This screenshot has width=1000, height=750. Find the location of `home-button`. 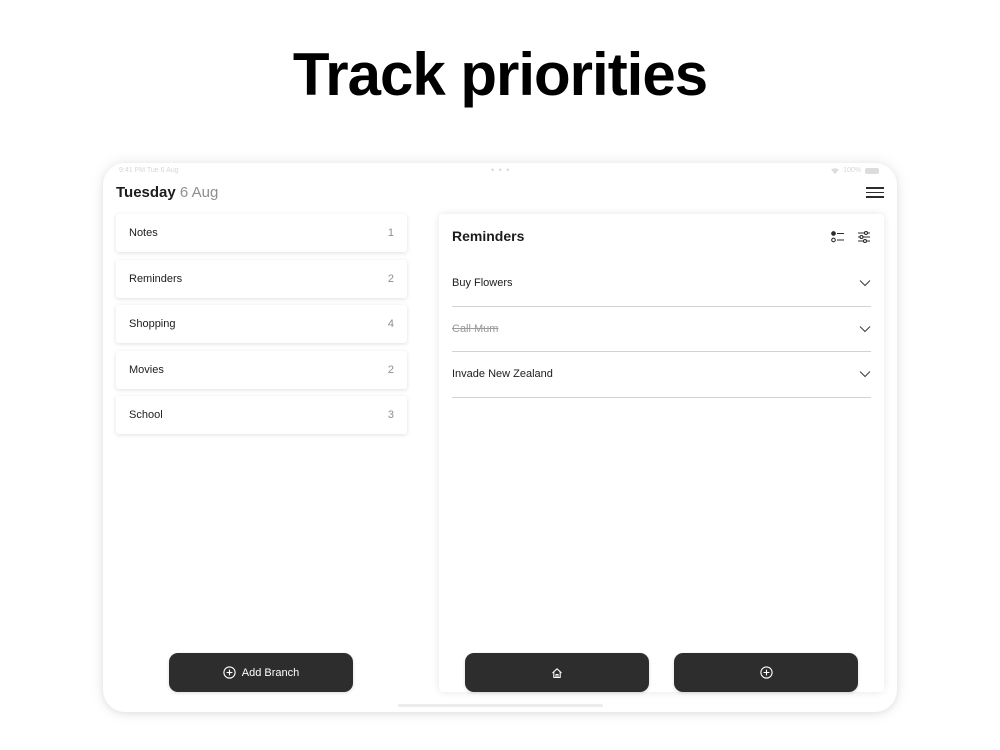

home-button is located at coordinates (557, 672).